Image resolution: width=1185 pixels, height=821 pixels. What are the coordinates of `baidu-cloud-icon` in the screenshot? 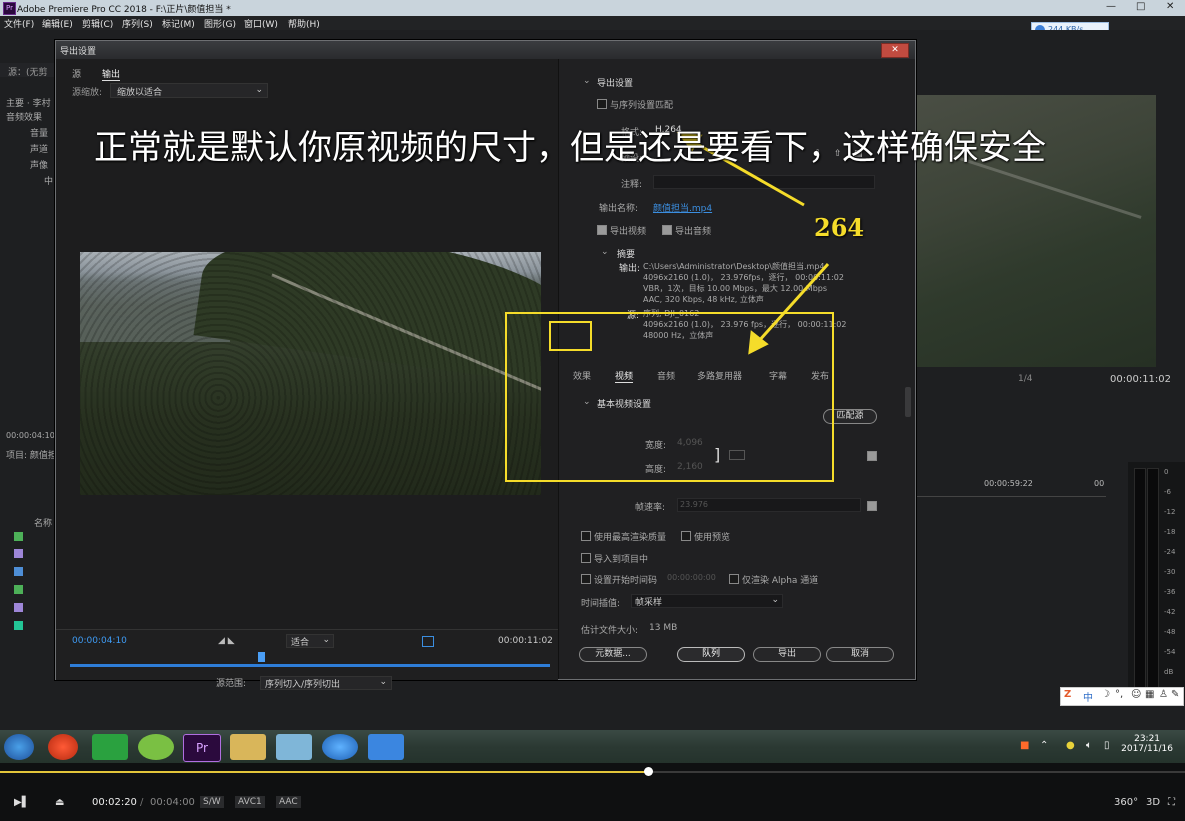 It's located at (386, 747).